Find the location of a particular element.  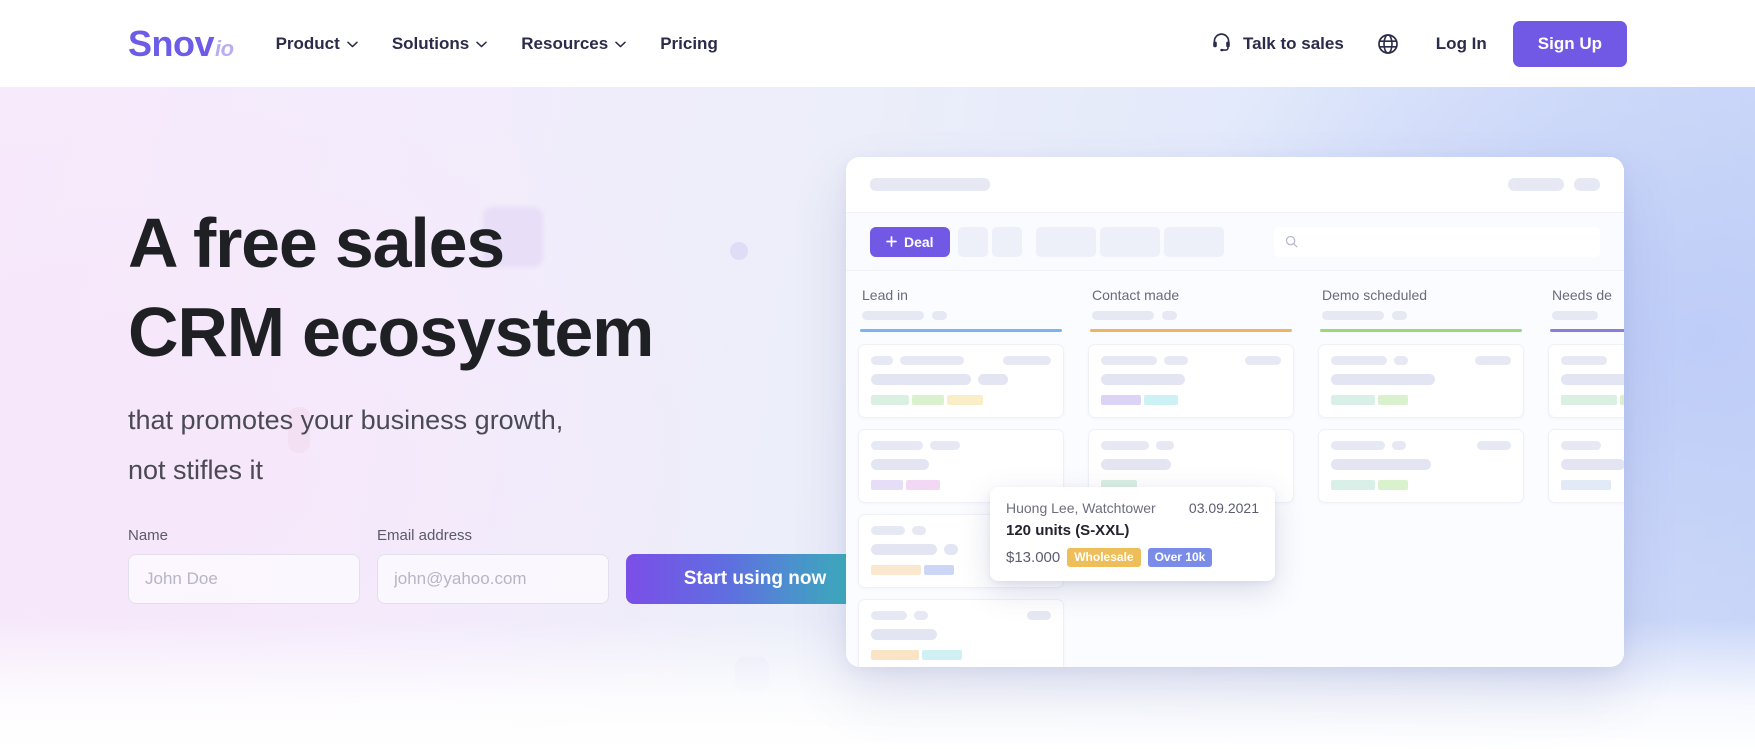

column-title: Needs de is located at coordinates (1582, 295).